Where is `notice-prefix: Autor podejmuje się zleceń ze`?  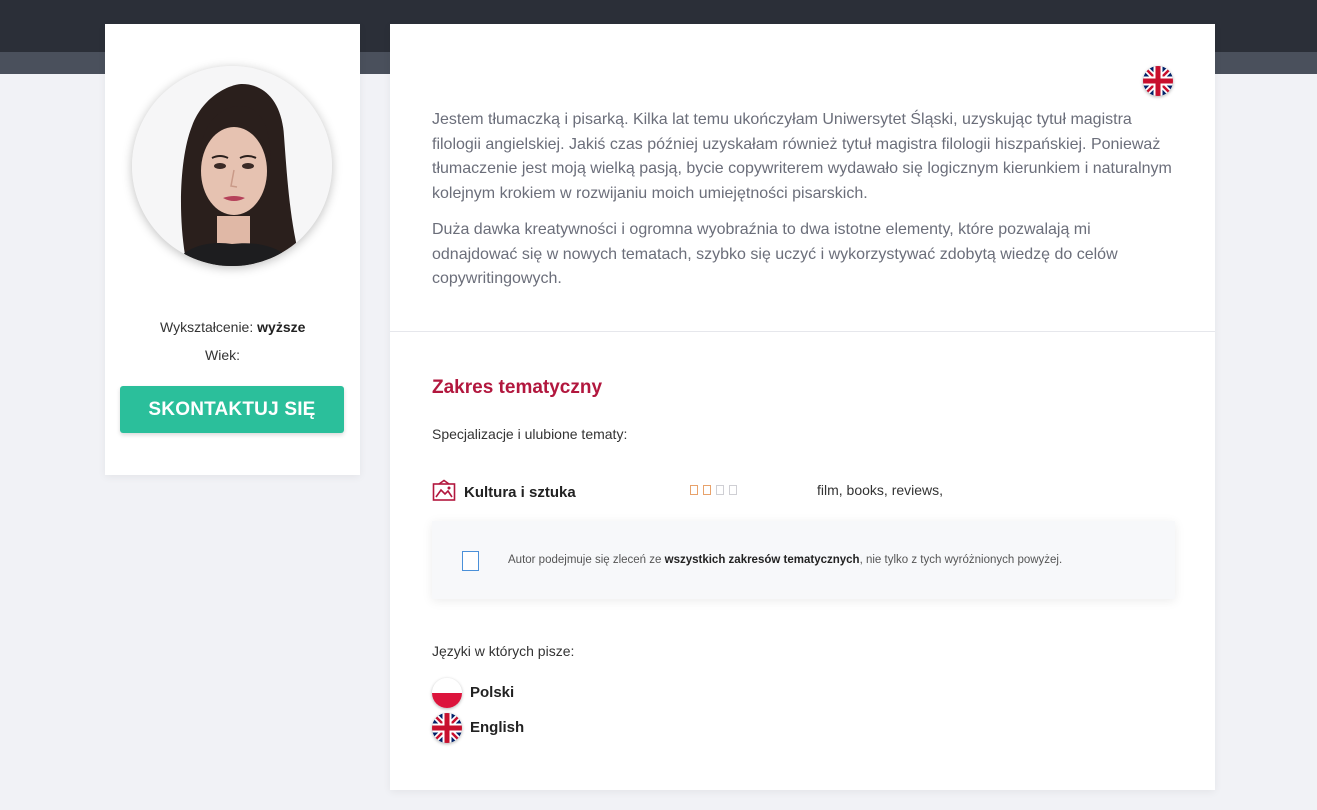 notice-prefix: Autor podejmuje się zleceń ze is located at coordinates (586, 560).